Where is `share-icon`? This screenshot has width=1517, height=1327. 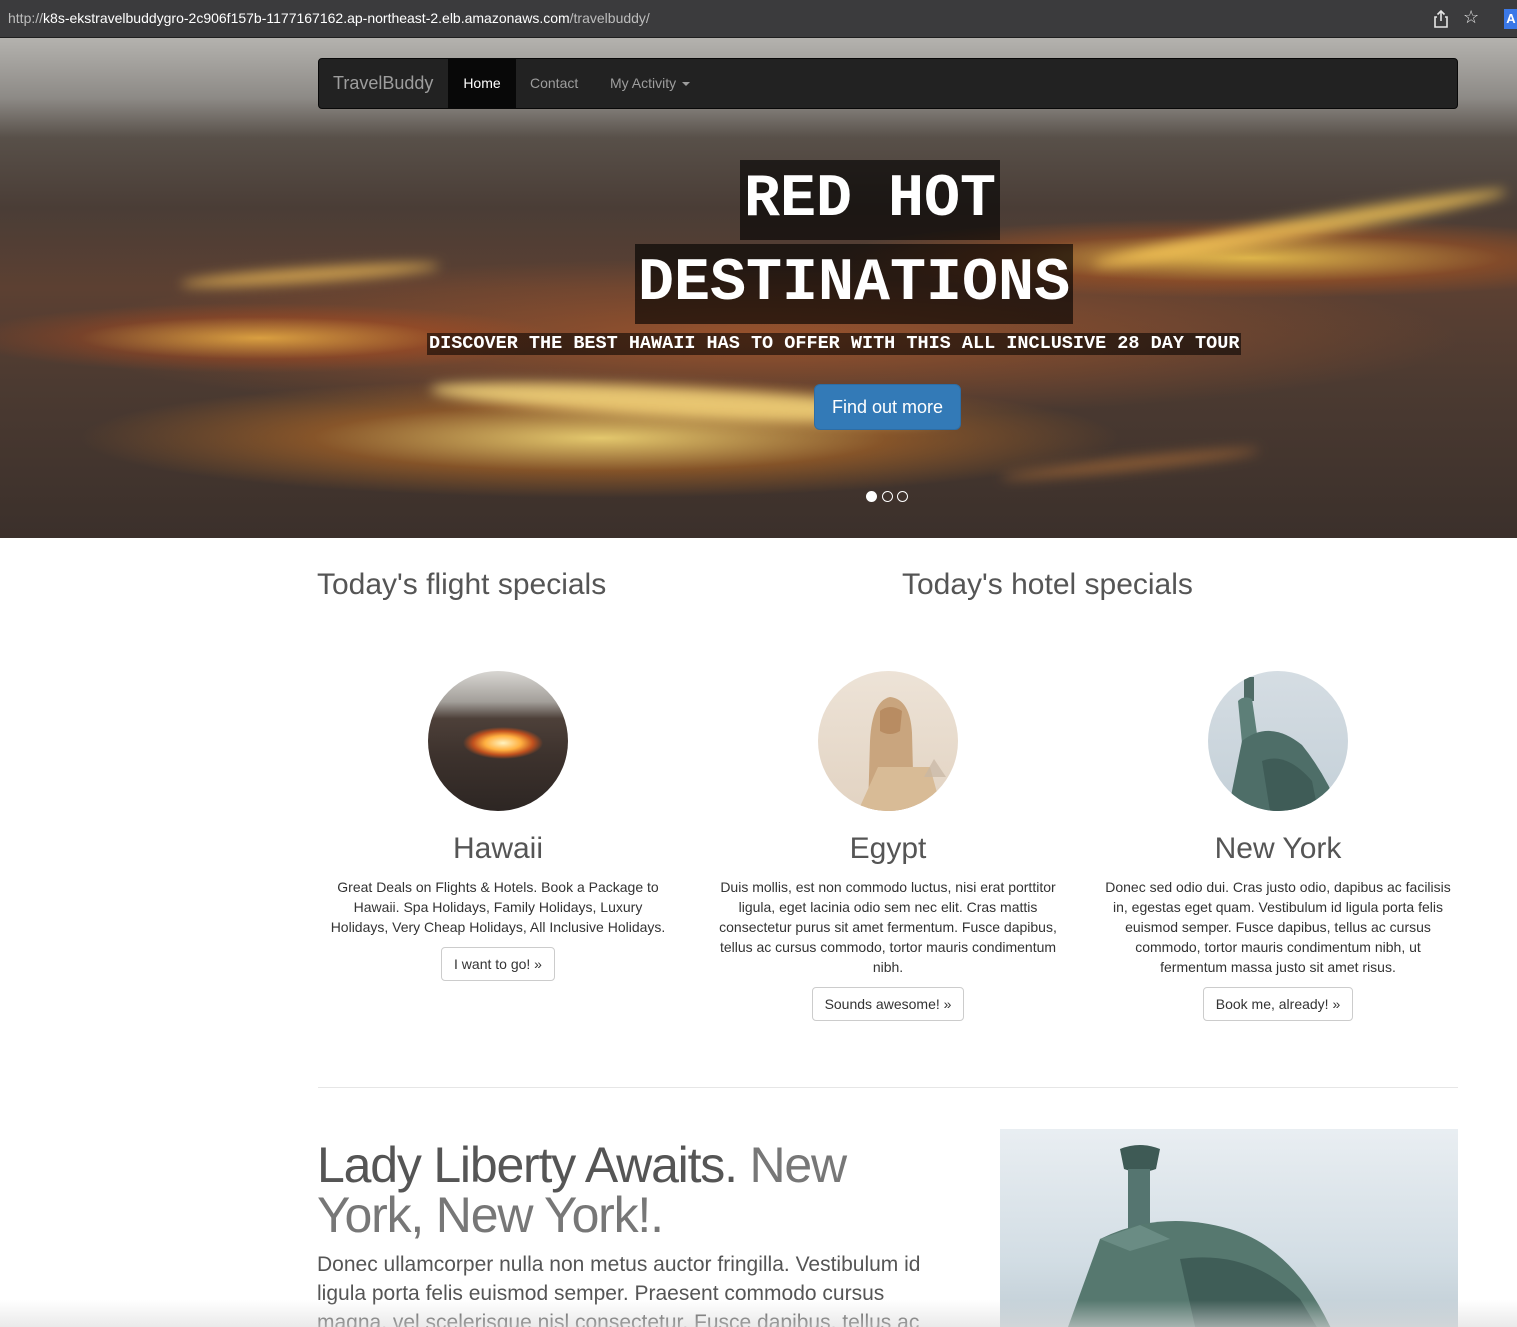
share-icon is located at coordinates (1441, 19).